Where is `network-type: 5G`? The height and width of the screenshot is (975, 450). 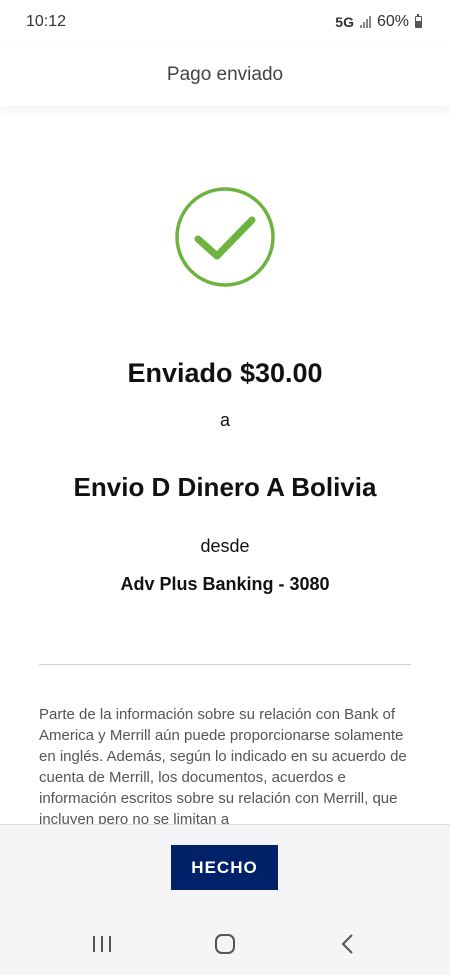 network-type: 5G is located at coordinates (344, 22).